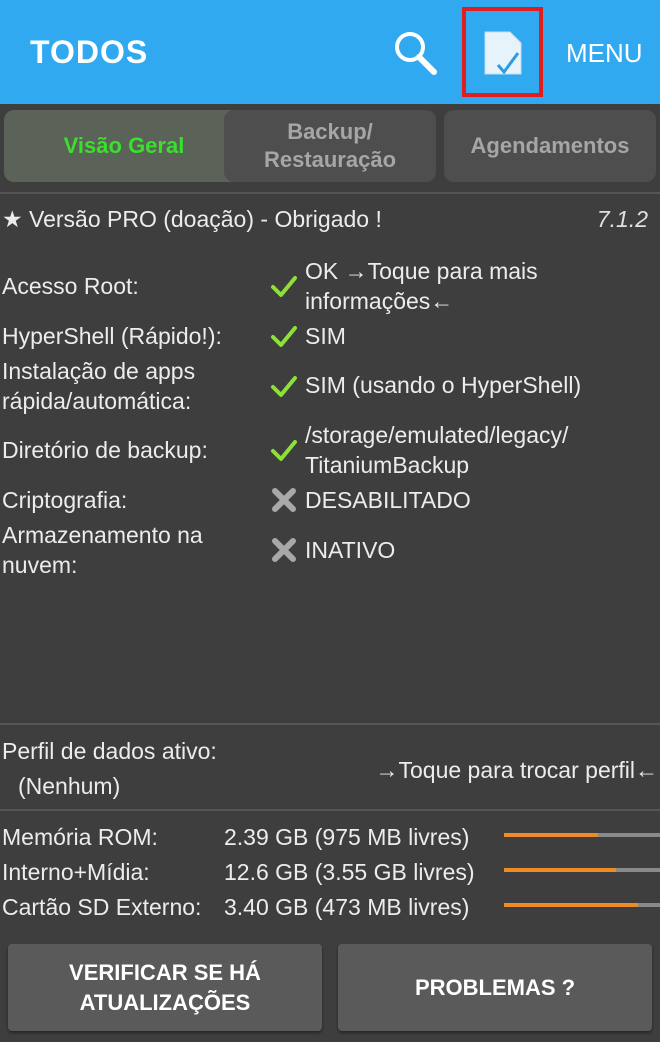 This screenshot has width=660, height=1042. Describe the element at coordinates (70, 286) in the screenshot. I see `root-access-label: Acesso Root:` at that location.